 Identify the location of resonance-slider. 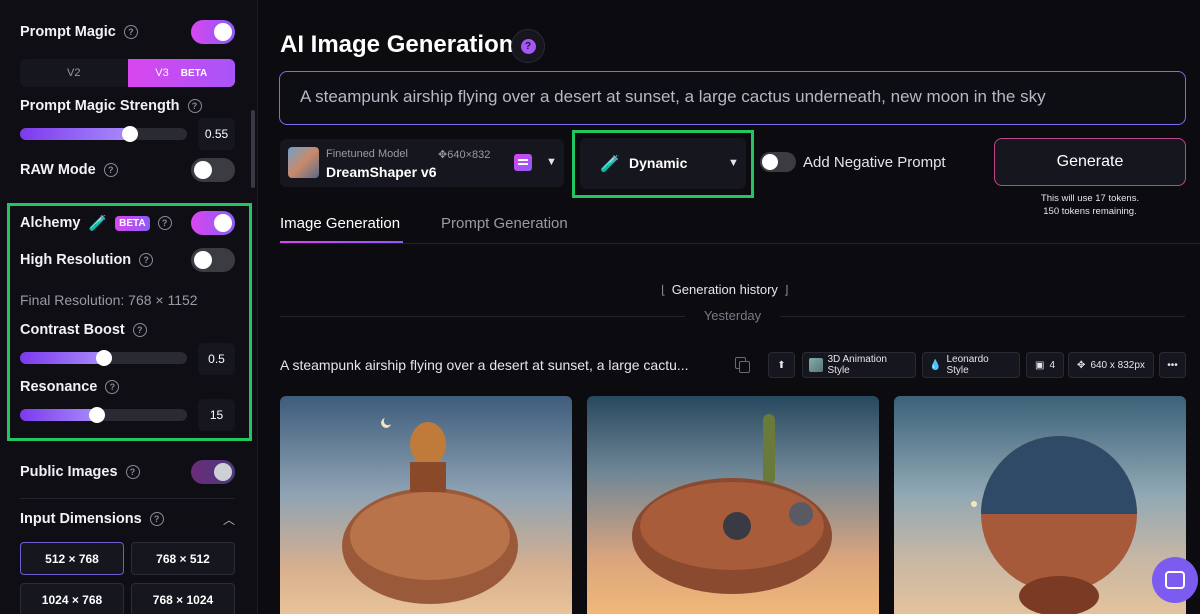
(103, 415).